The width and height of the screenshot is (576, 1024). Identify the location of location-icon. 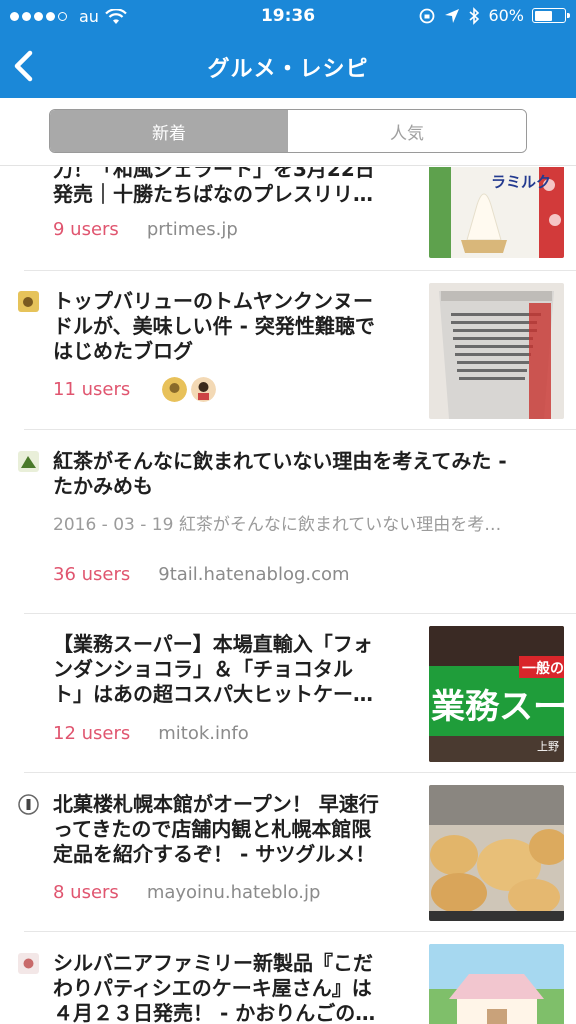
(452, 15).